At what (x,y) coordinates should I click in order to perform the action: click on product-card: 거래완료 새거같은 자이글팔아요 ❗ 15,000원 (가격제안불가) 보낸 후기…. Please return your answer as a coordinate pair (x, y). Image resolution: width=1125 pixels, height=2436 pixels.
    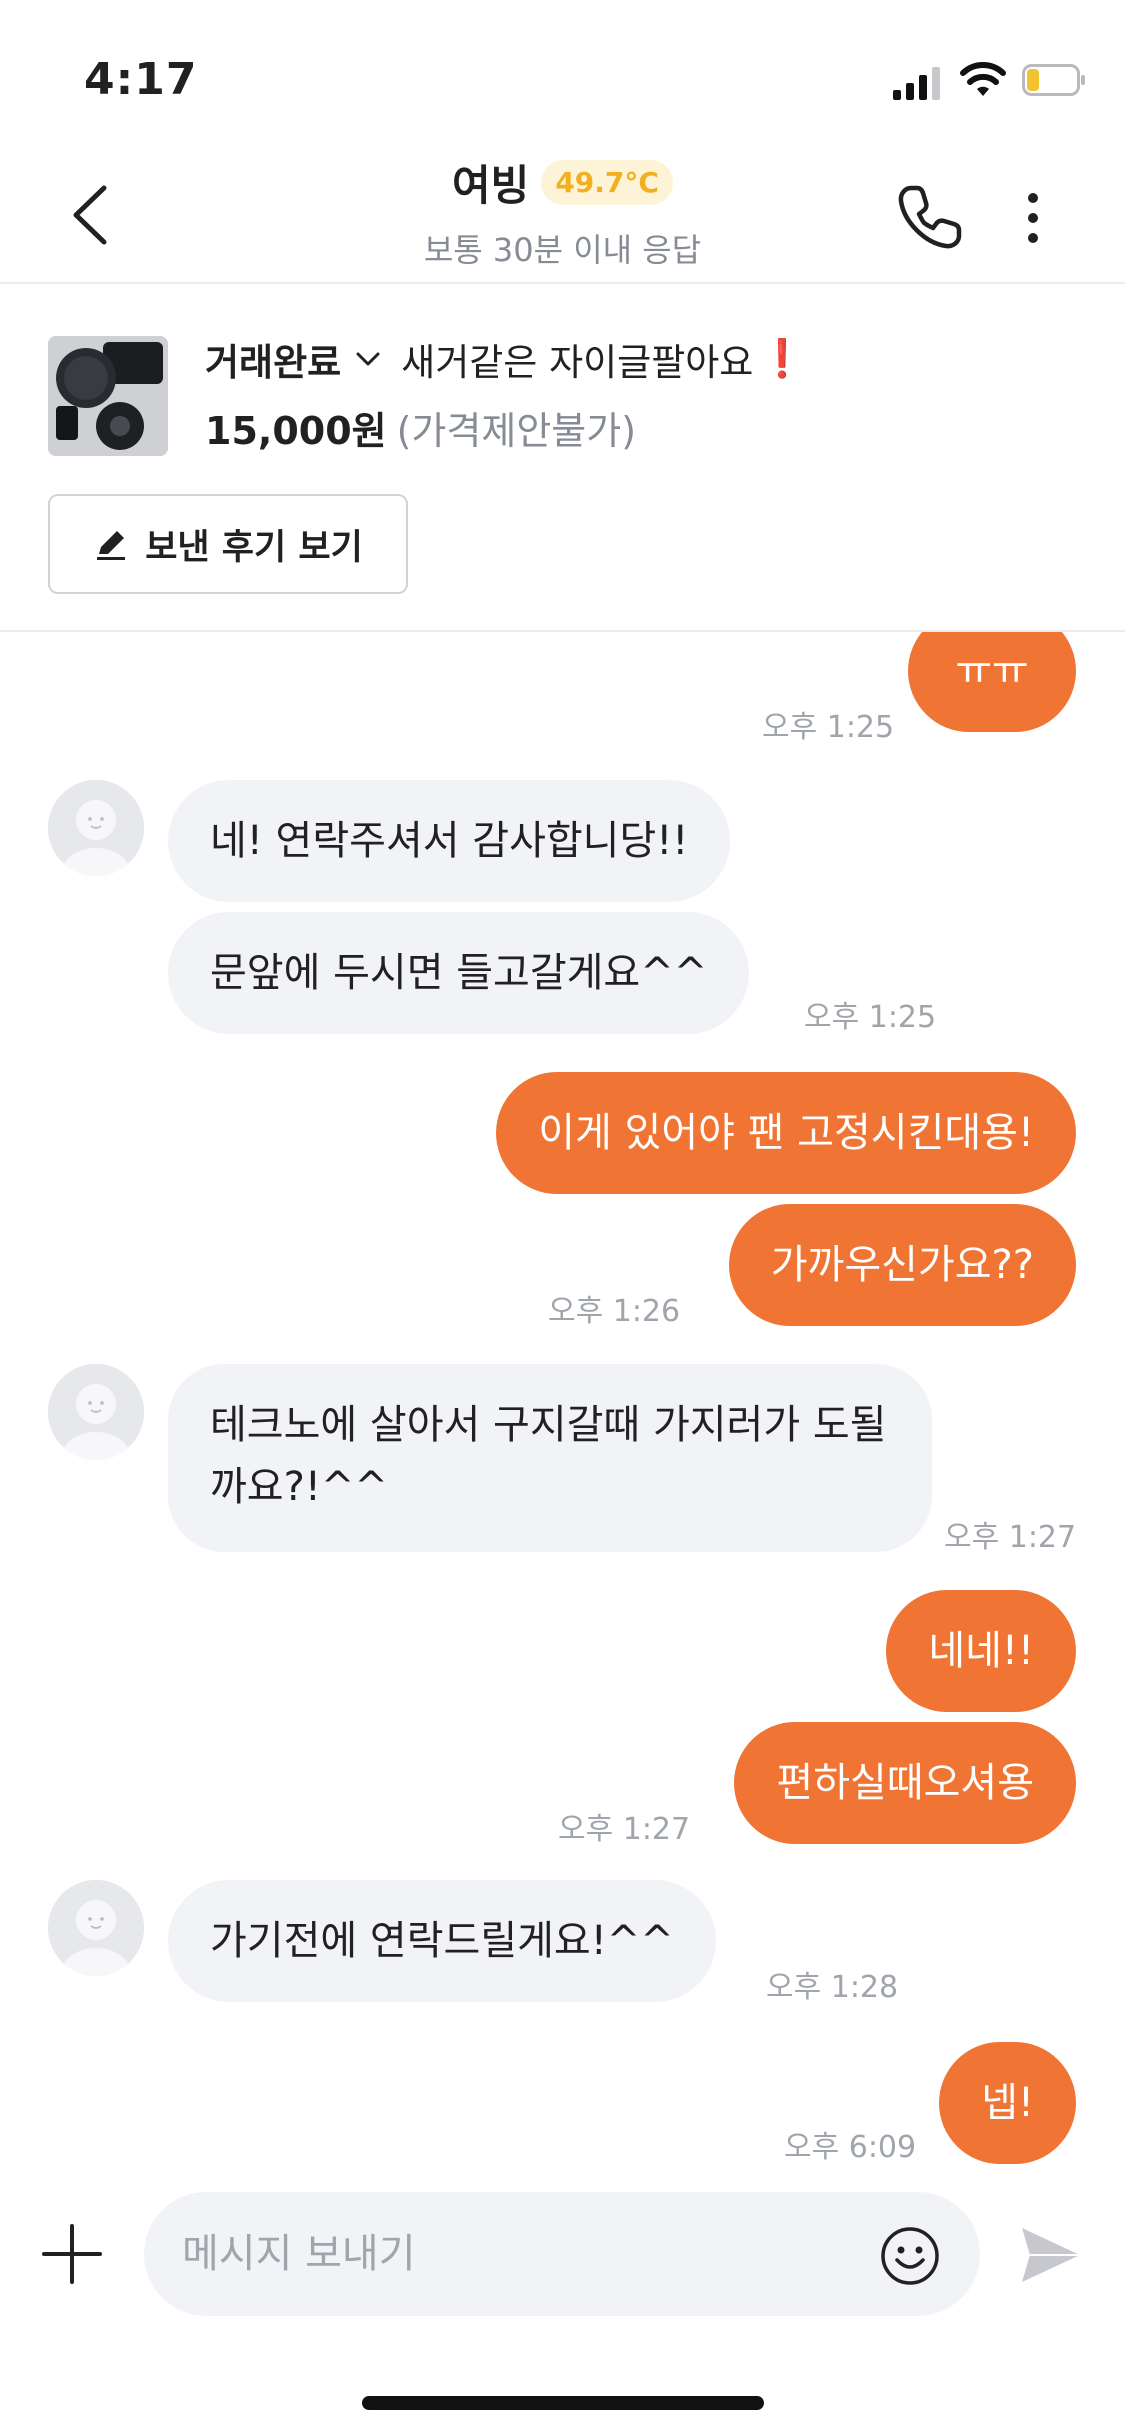
    Looking at the image, I should click on (562, 458).